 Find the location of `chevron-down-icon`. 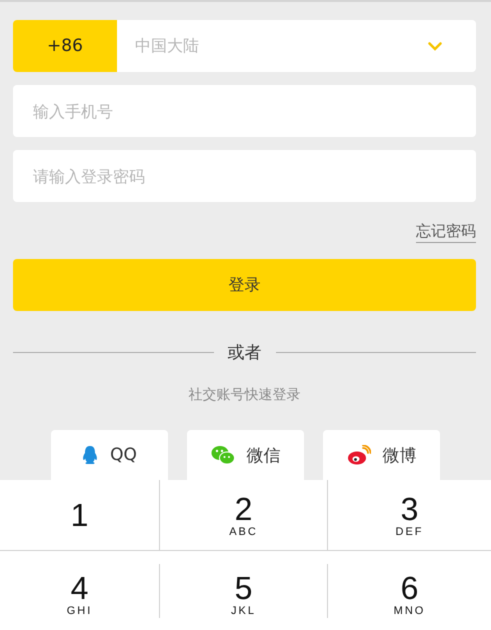

chevron-down-icon is located at coordinates (435, 46).